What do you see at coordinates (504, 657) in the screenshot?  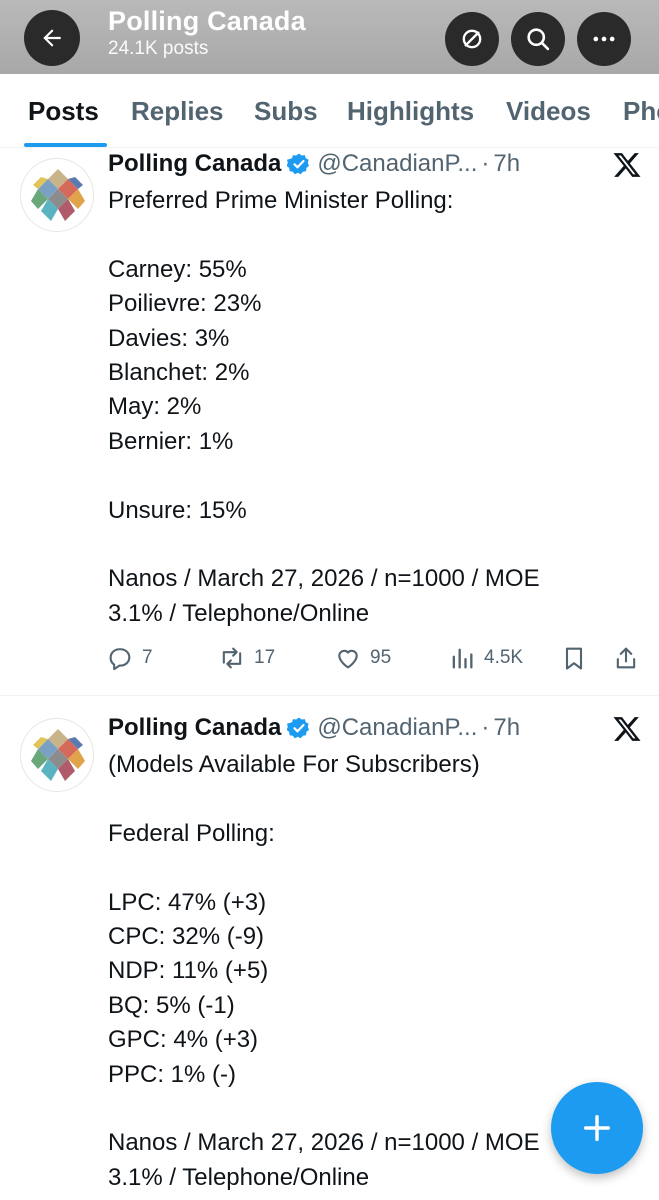 I see `view-count: 4.5K` at bounding box center [504, 657].